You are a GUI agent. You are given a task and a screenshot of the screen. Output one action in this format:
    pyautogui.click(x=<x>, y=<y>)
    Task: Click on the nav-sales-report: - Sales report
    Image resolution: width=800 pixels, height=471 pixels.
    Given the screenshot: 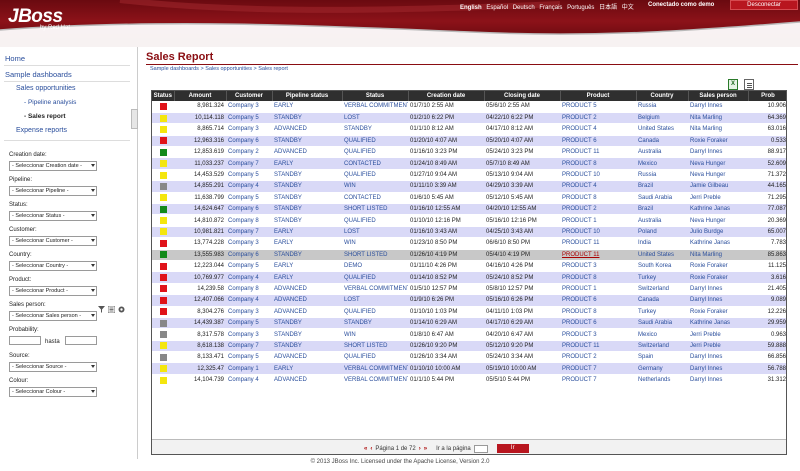 What is the action you would take?
    pyautogui.click(x=45, y=116)
    